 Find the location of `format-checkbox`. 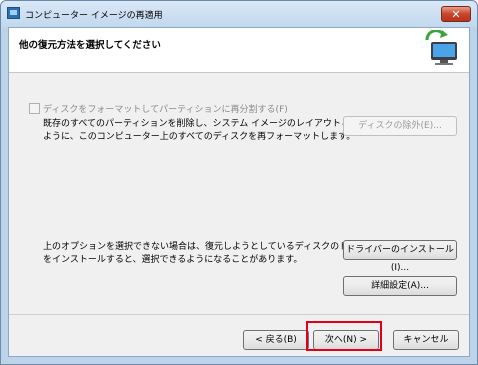

format-checkbox is located at coordinates (34, 108).